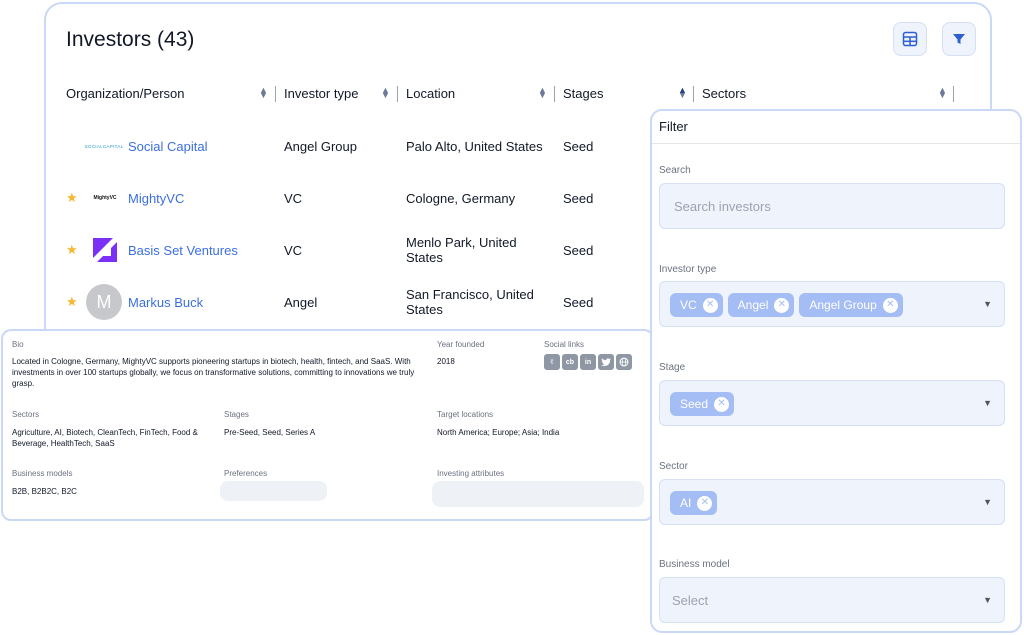 The image size is (1024, 635). What do you see at coordinates (672, 367) in the screenshot?
I see `stage-label: Stage` at bounding box center [672, 367].